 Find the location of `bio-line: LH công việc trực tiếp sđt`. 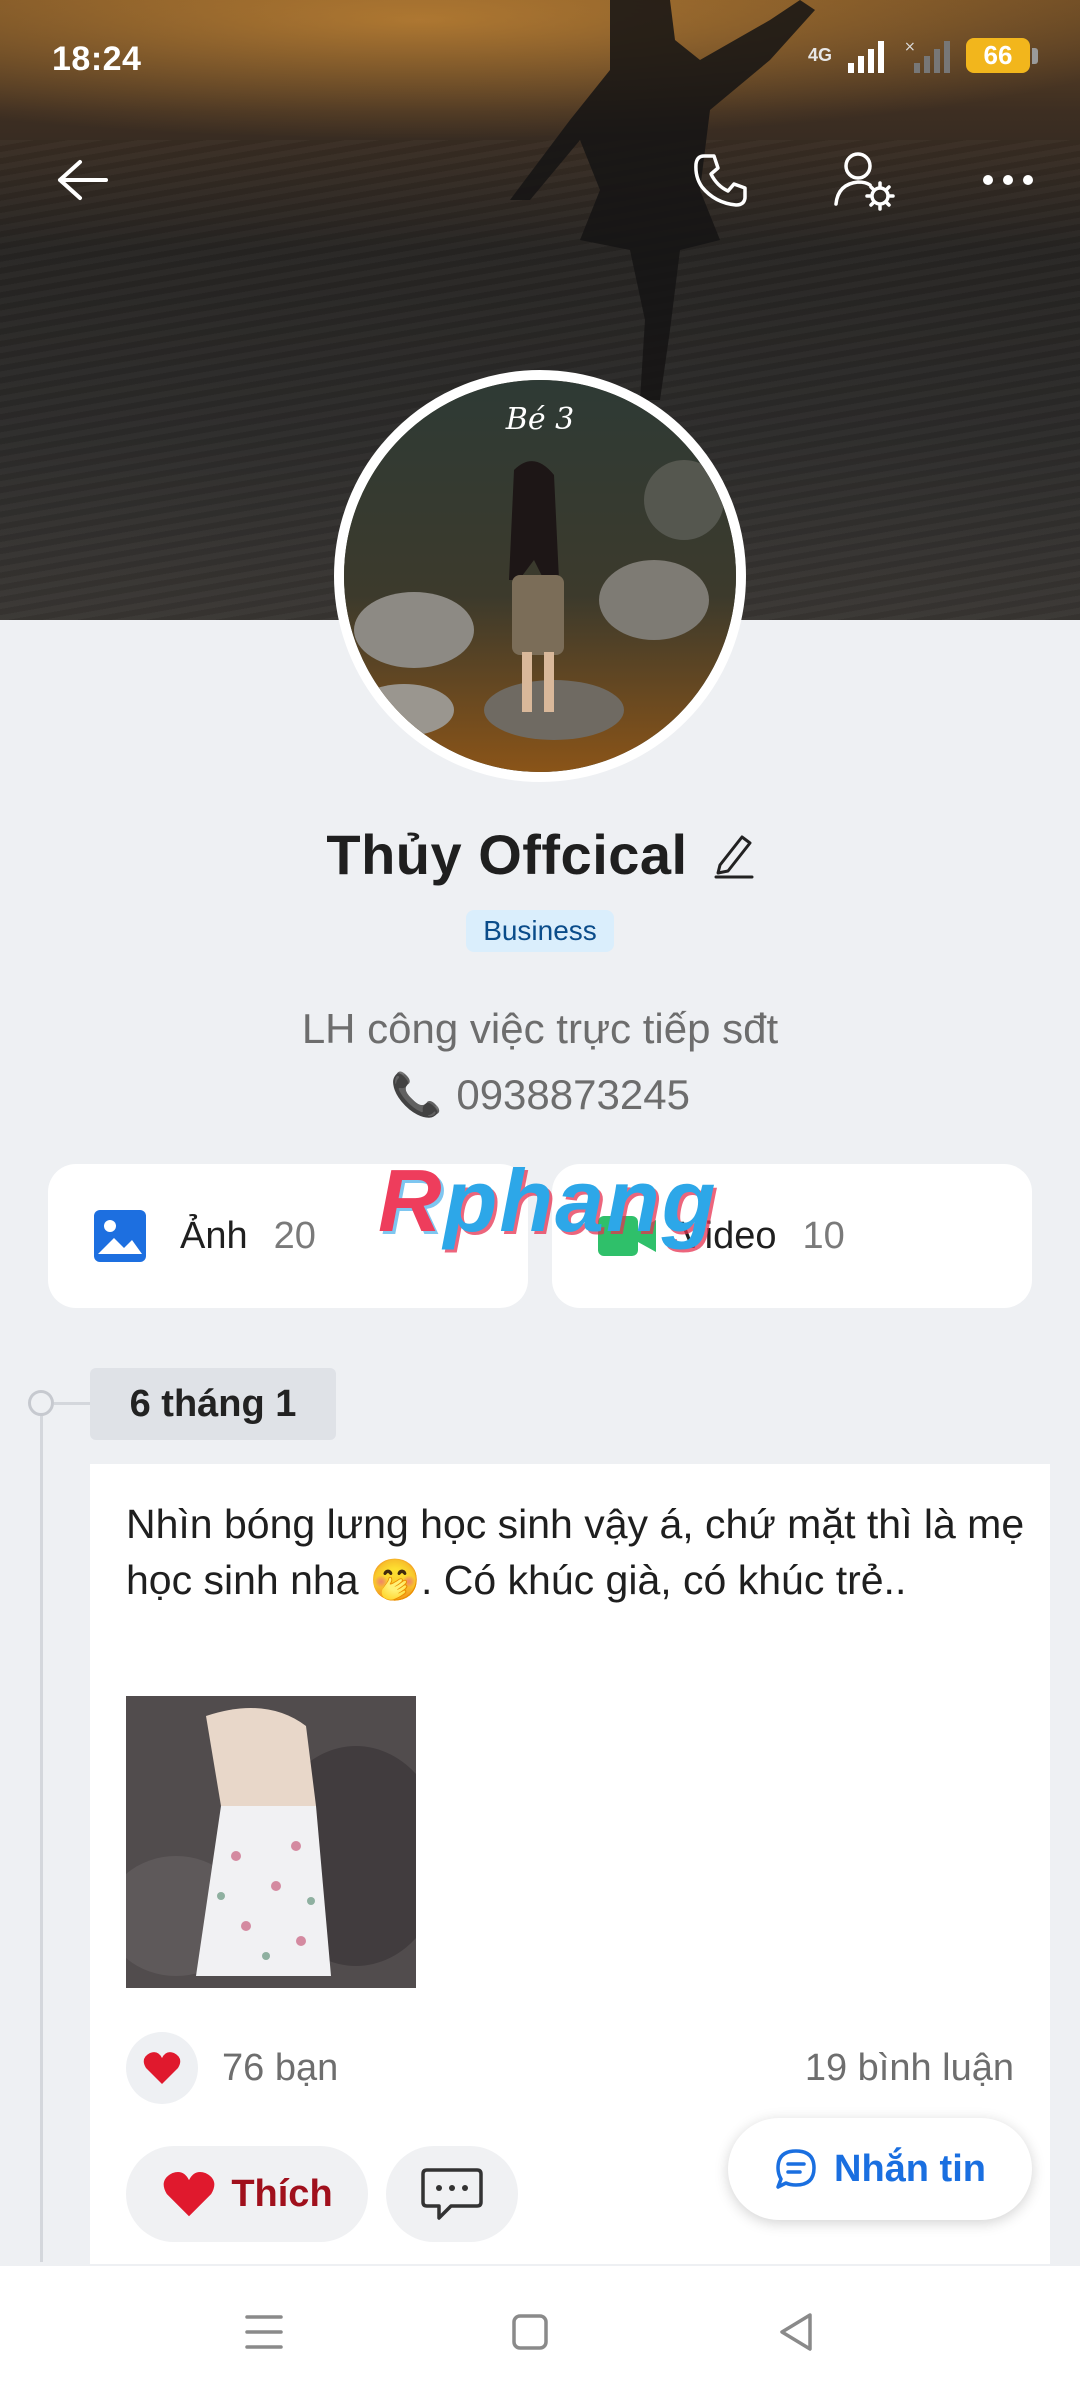

bio-line: LH công việc trực tiếp sđt is located at coordinates (540, 1028).